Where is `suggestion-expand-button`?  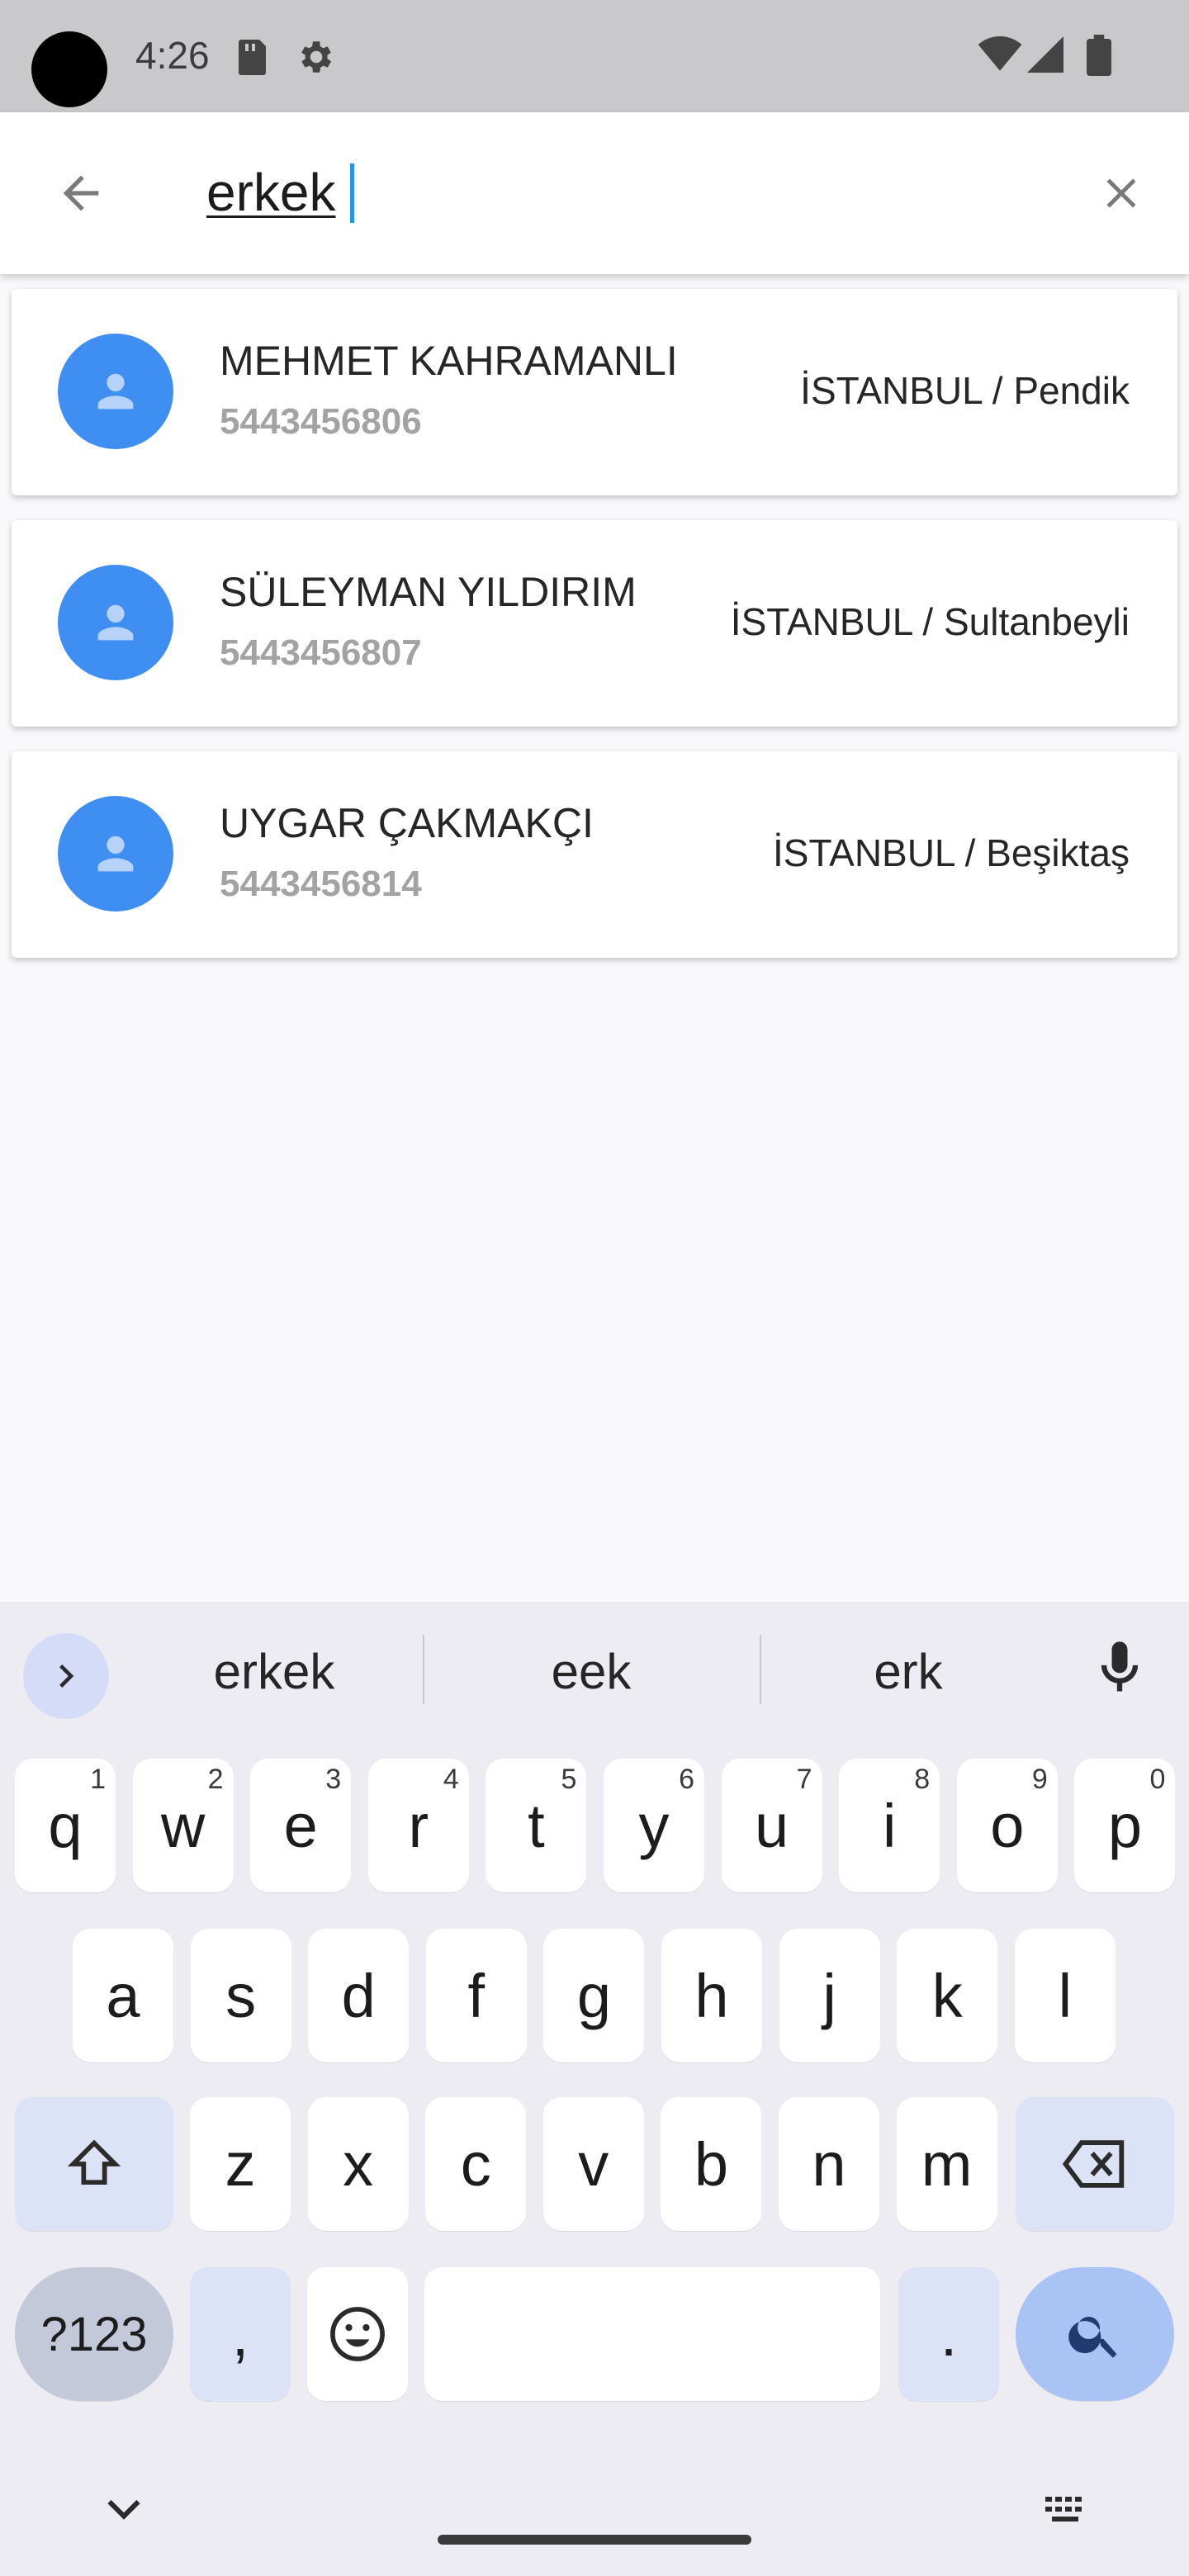 suggestion-expand-button is located at coordinates (66, 1676).